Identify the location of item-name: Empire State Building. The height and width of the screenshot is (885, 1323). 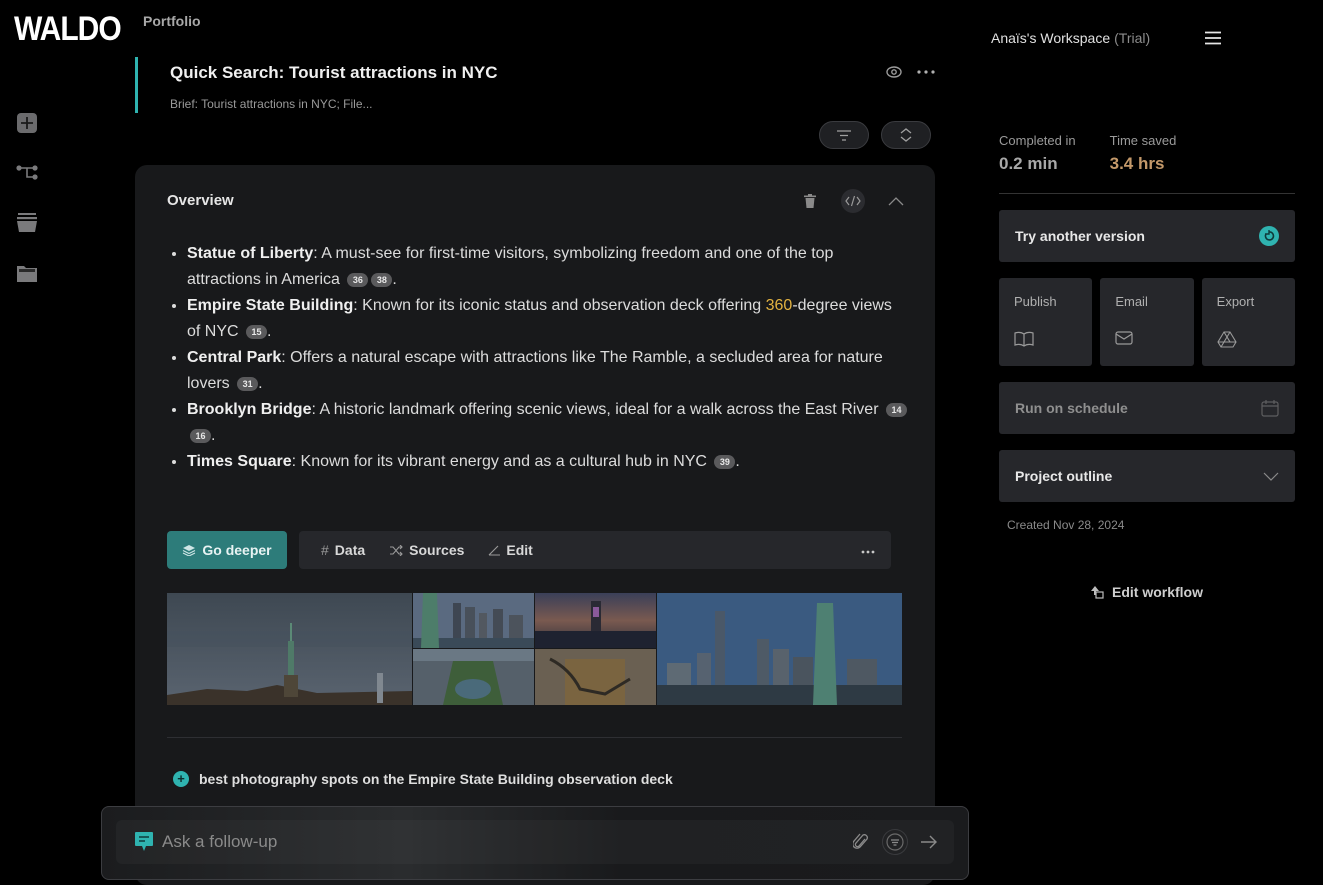
(270, 305).